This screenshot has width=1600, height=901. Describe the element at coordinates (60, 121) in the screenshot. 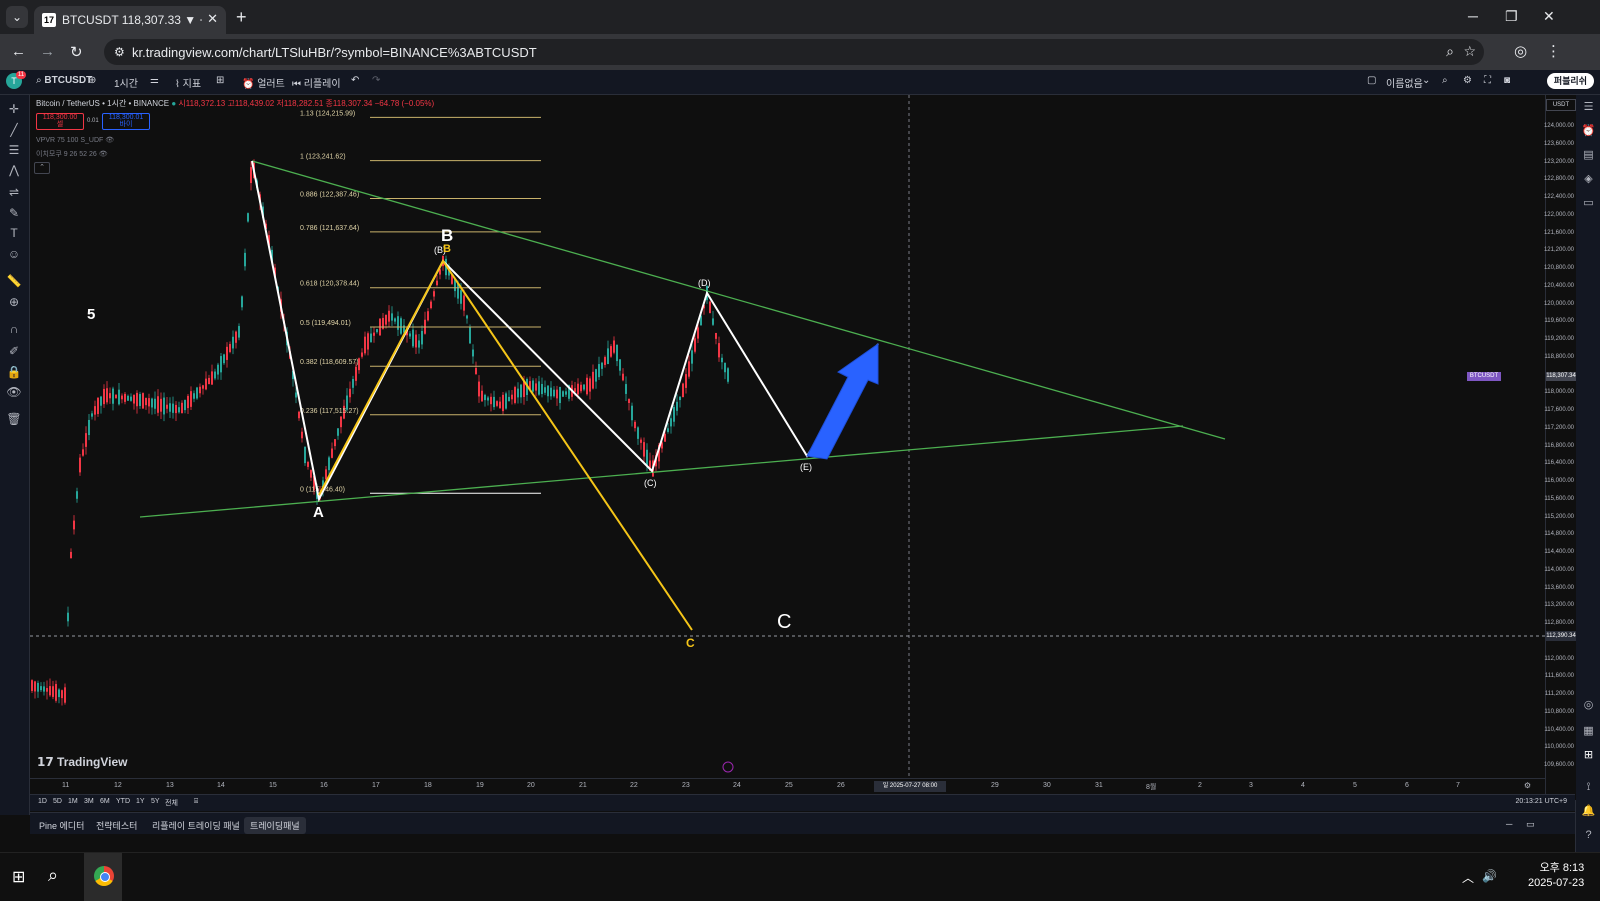

I see `sell-button: 118,300.00 셀` at that location.